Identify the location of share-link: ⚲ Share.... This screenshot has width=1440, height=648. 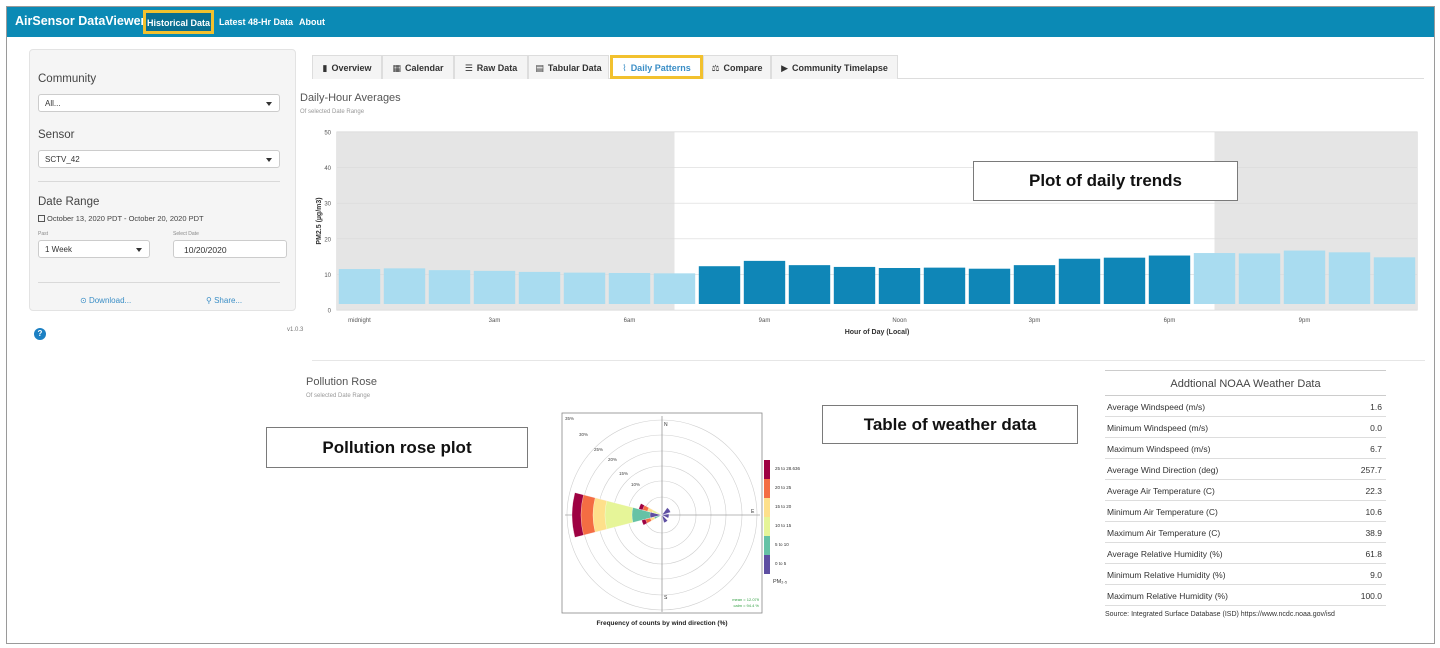
(224, 300).